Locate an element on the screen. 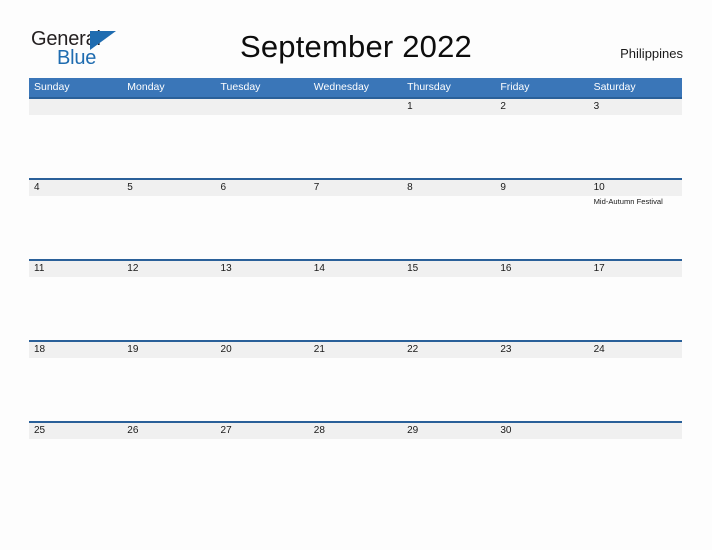 This screenshot has height=550, width=712. calendar-day-cell: 10 Mid-Autumn Festival is located at coordinates (635, 193).